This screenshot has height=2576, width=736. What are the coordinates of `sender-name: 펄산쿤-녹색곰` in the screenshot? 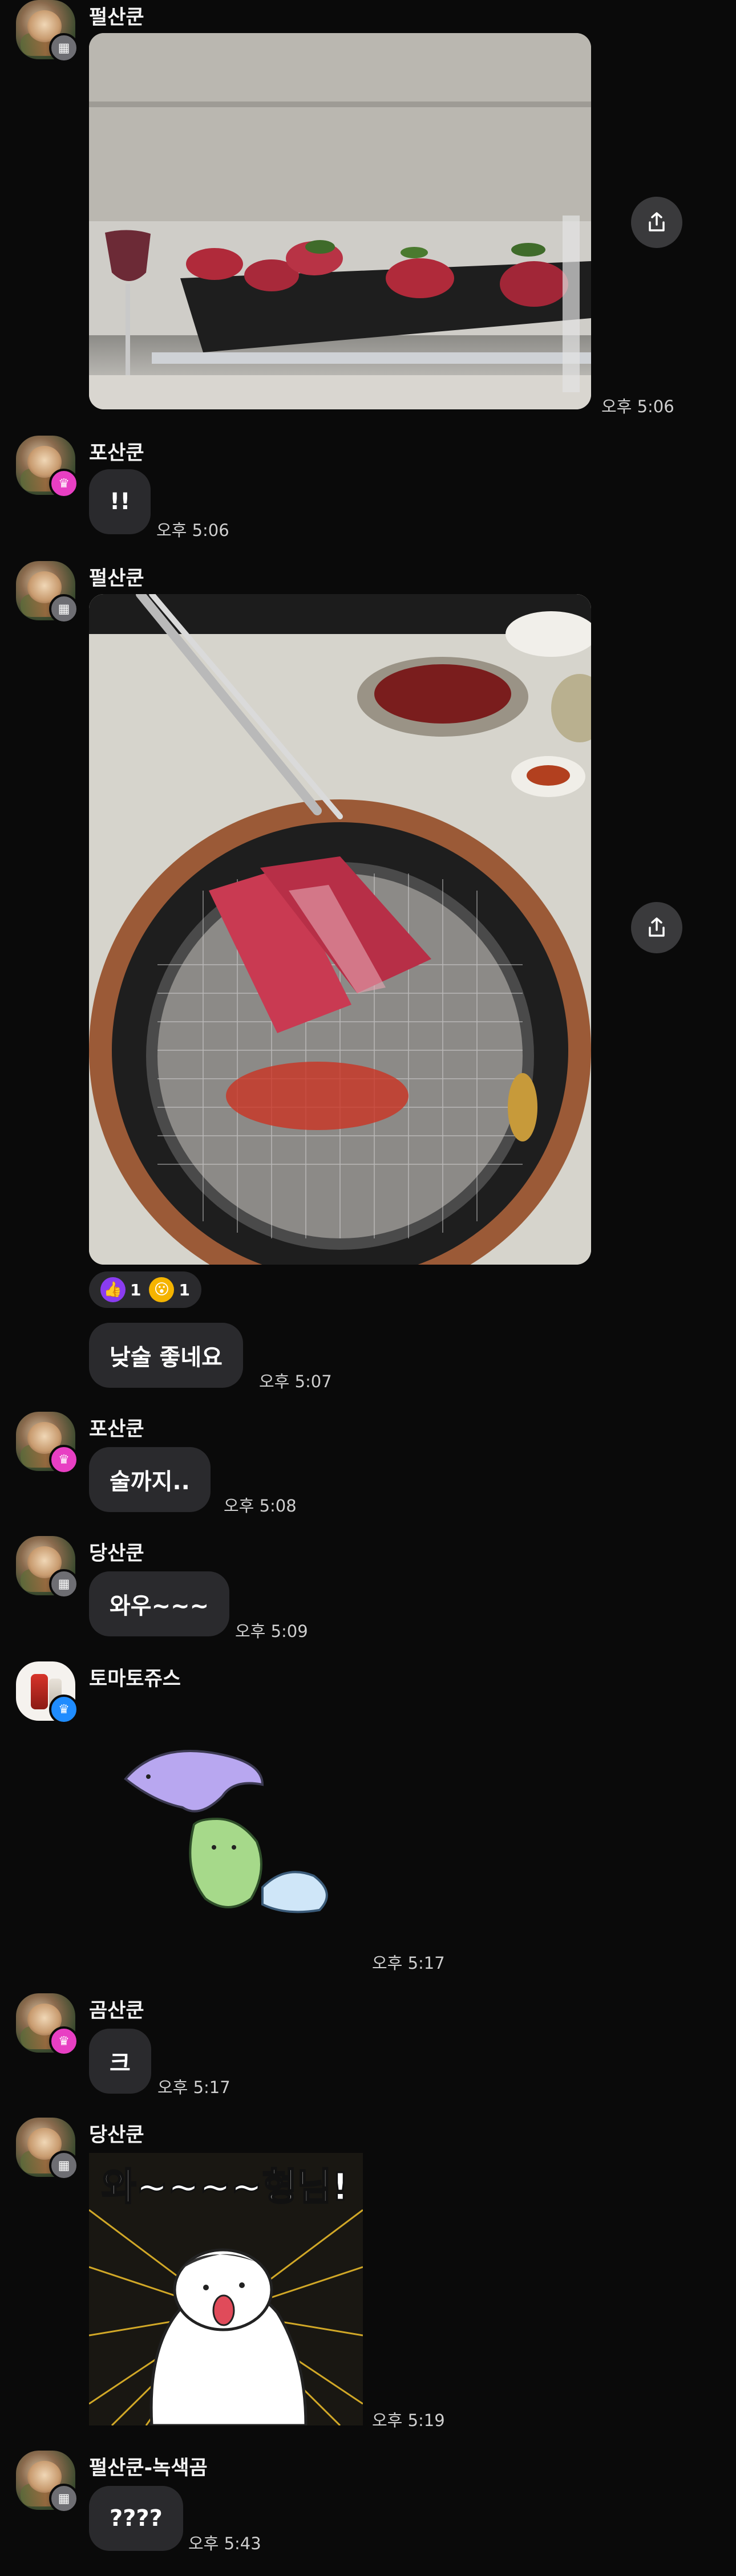 It's located at (149, 2468).